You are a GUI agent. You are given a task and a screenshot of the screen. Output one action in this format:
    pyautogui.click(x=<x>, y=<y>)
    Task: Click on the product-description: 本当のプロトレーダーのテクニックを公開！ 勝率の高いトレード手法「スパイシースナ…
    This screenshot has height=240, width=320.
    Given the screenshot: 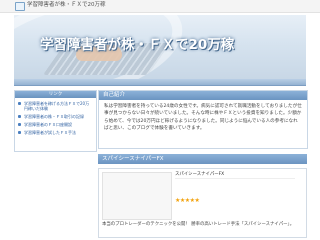 What is the action you would take?
    pyautogui.click(x=198, y=224)
    